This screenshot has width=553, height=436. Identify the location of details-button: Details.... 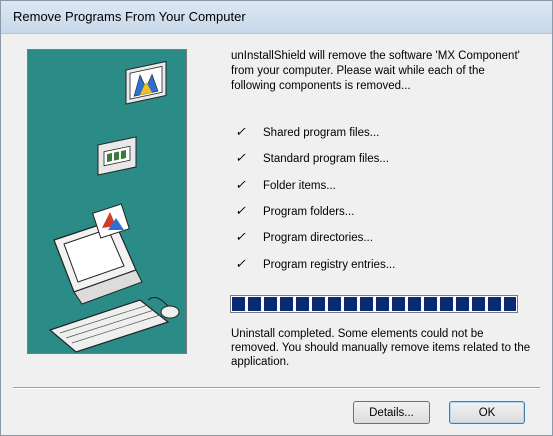
(391, 412).